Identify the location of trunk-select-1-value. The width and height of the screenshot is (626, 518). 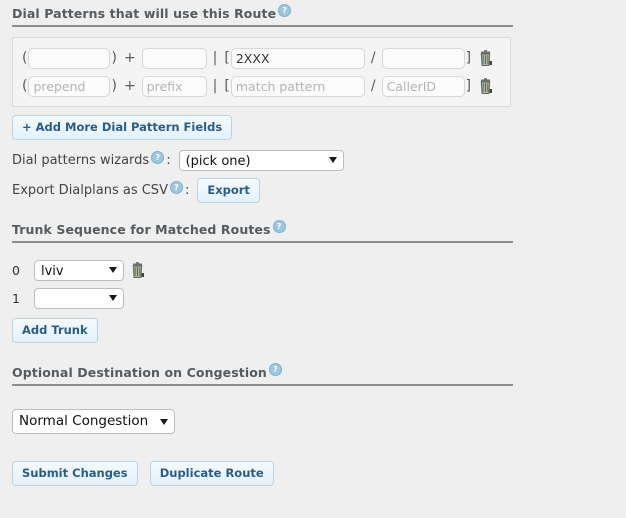
(79, 290).